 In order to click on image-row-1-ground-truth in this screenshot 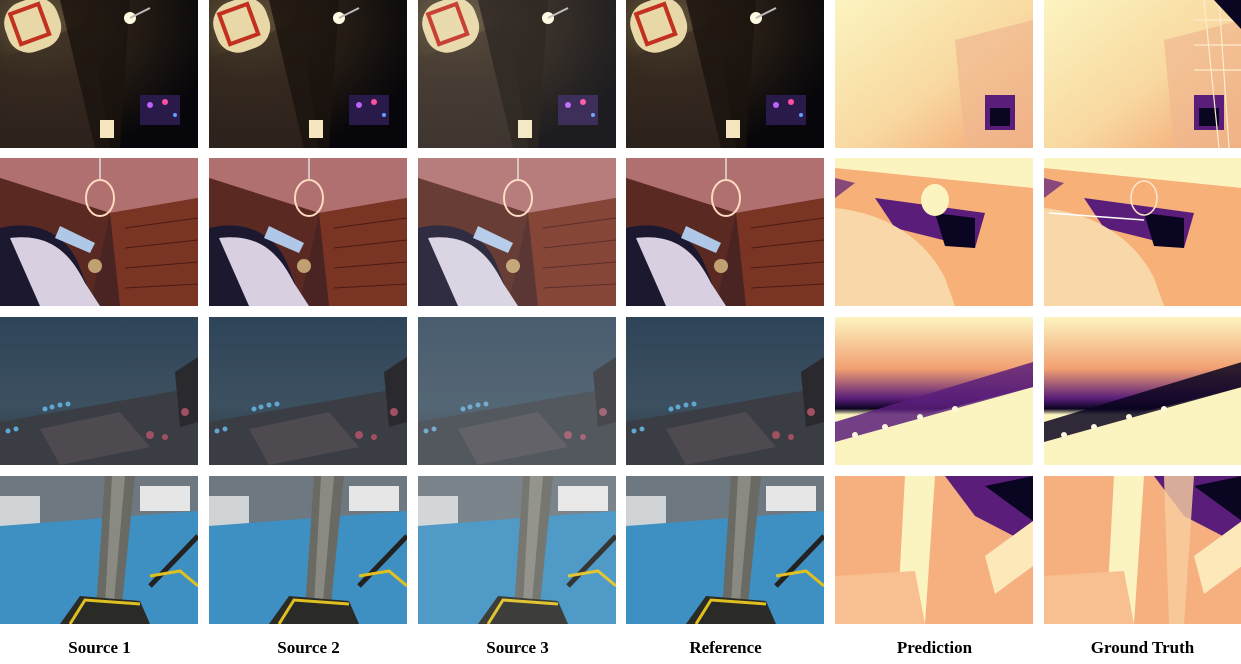, I will do `click(1142, 74)`.